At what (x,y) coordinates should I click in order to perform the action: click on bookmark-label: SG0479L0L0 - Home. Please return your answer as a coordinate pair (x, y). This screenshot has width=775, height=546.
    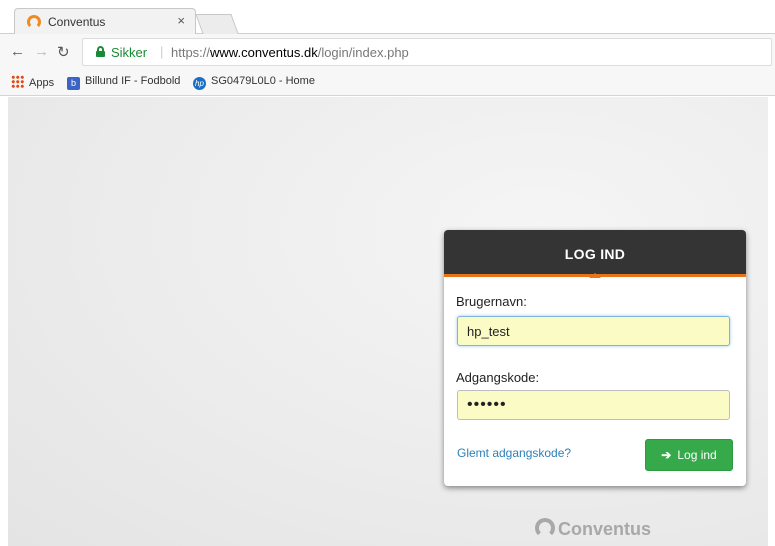
    Looking at the image, I should click on (263, 81).